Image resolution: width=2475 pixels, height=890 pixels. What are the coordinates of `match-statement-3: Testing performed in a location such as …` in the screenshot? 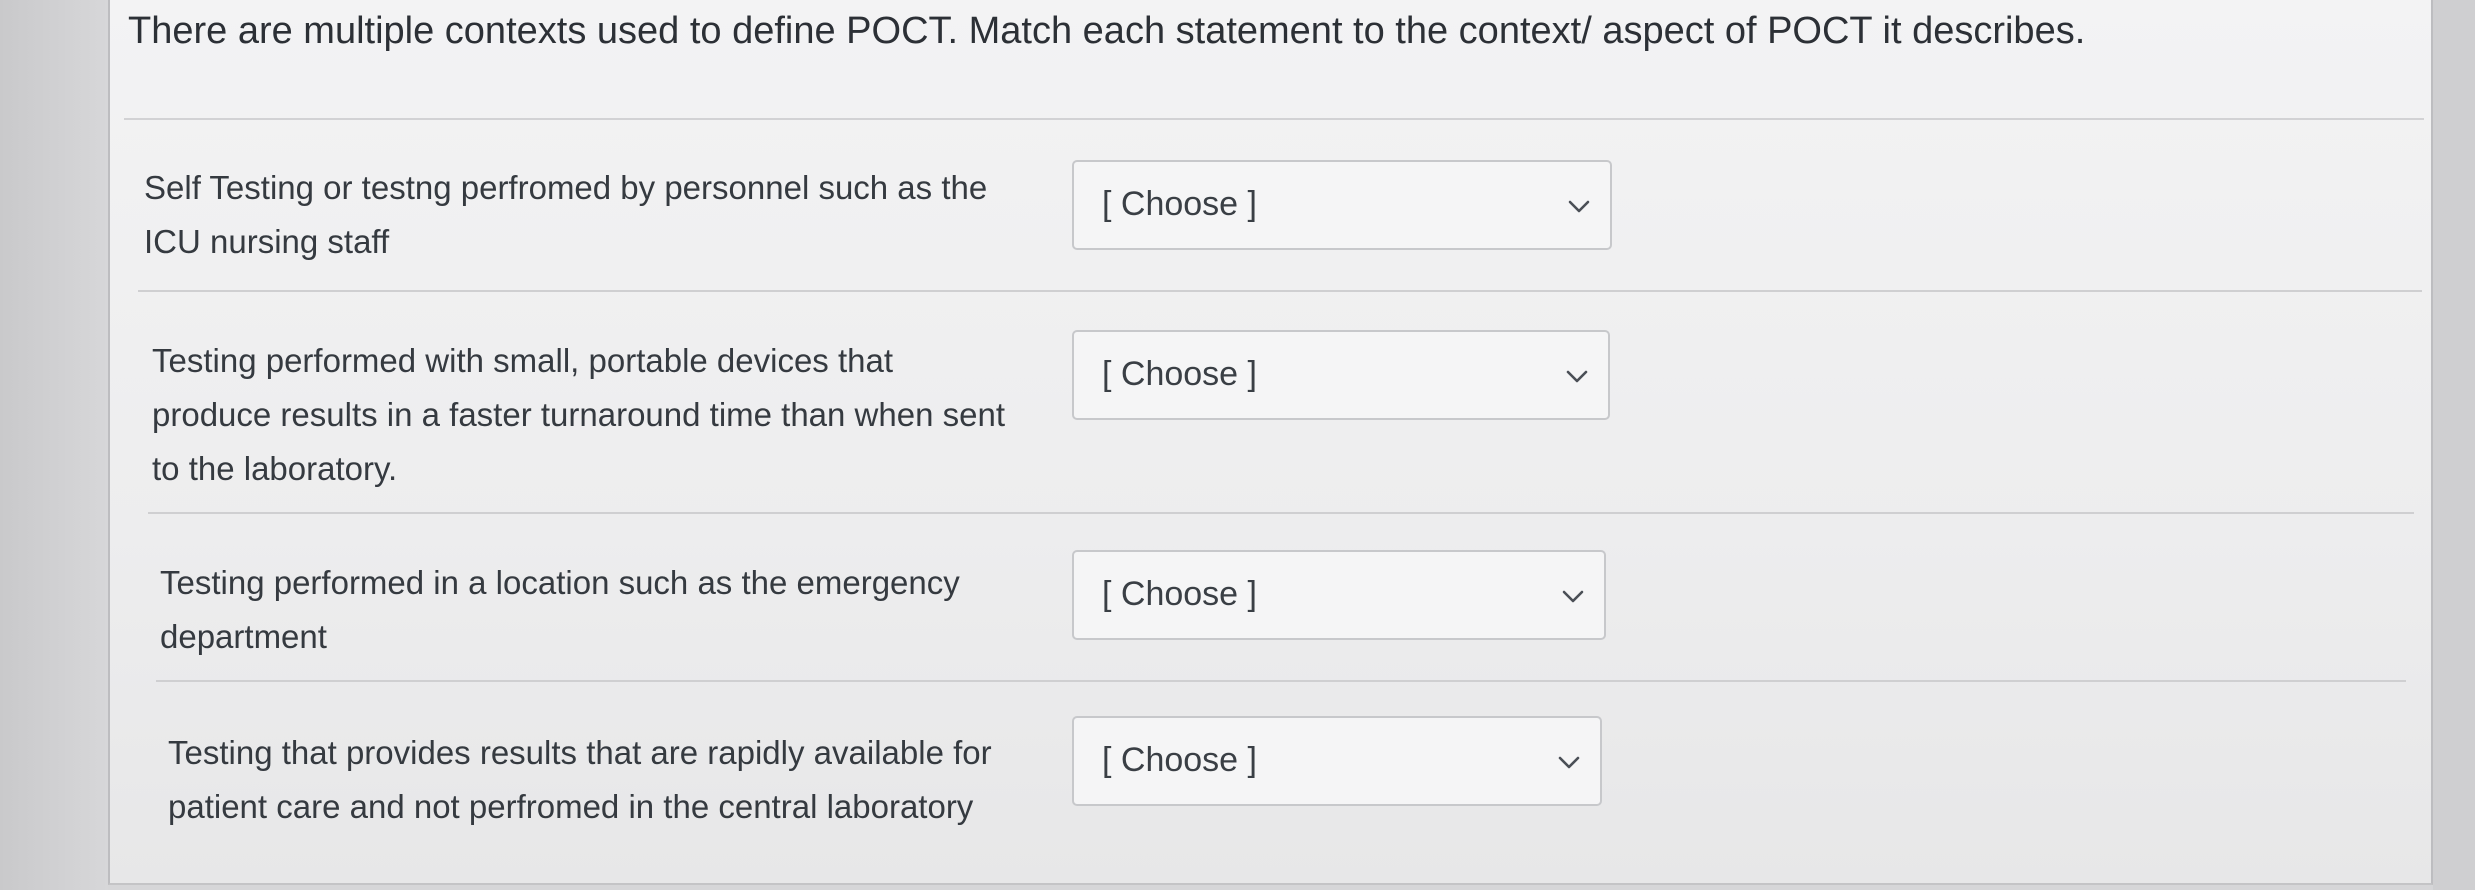 It's located at (560, 610).